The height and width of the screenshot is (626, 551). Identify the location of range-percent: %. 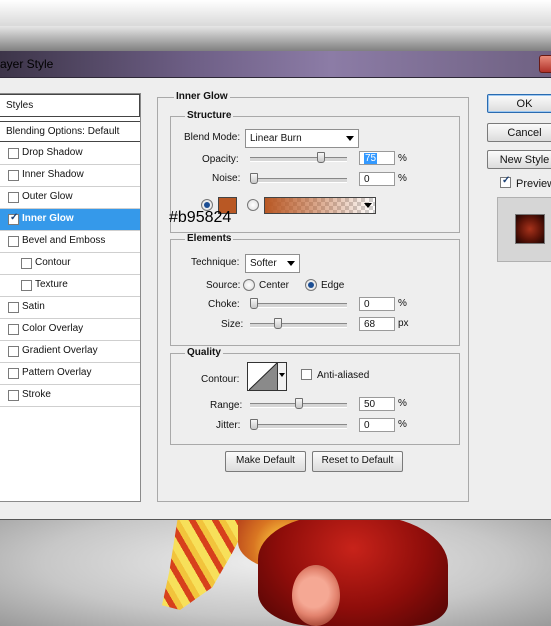
(402, 403).